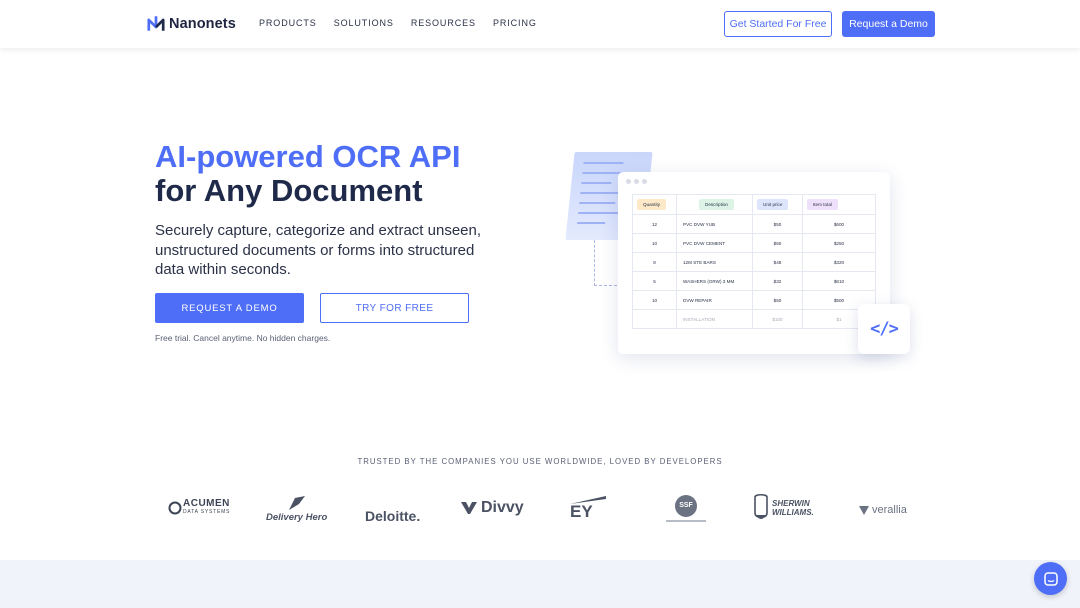 Image resolution: width=1080 pixels, height=608 pixels. I want to click on ey-logo: EY, so click(588, 508).